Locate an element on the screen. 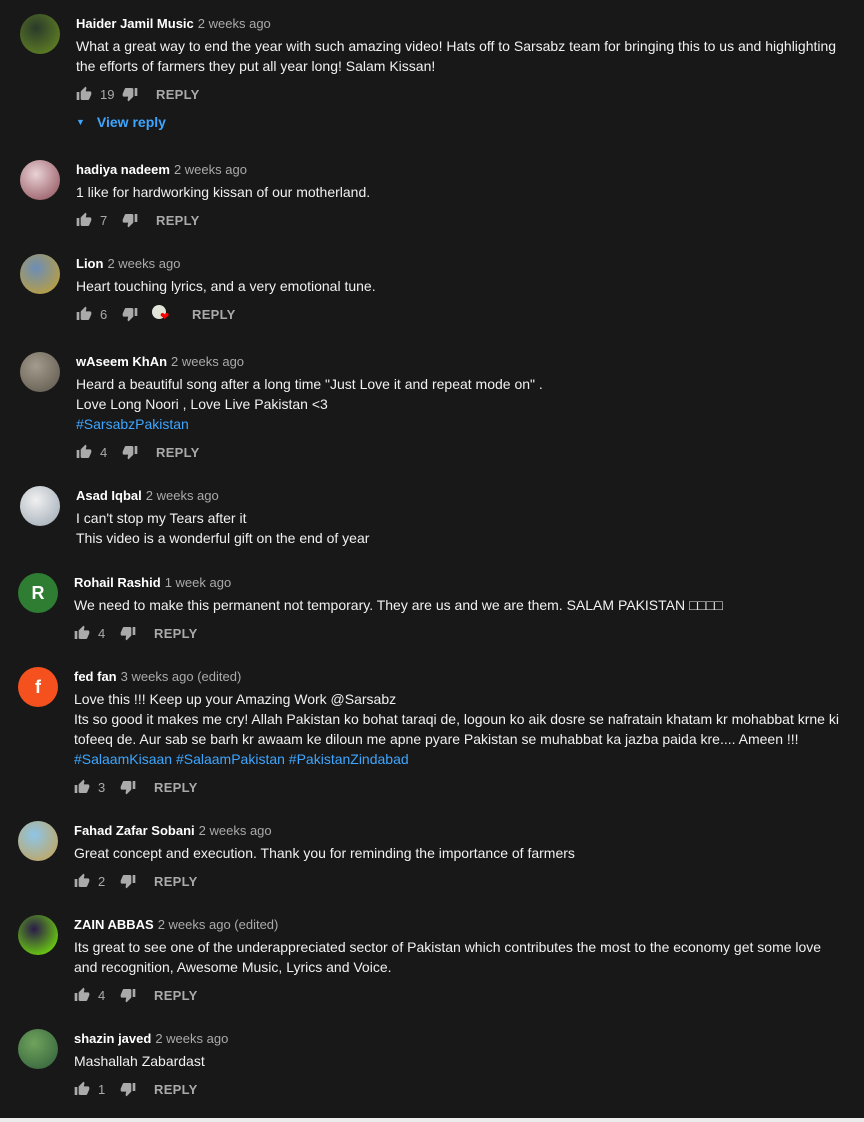 The image size is (864, 1122). like-count: 2 is located at coordinates (102, 881).